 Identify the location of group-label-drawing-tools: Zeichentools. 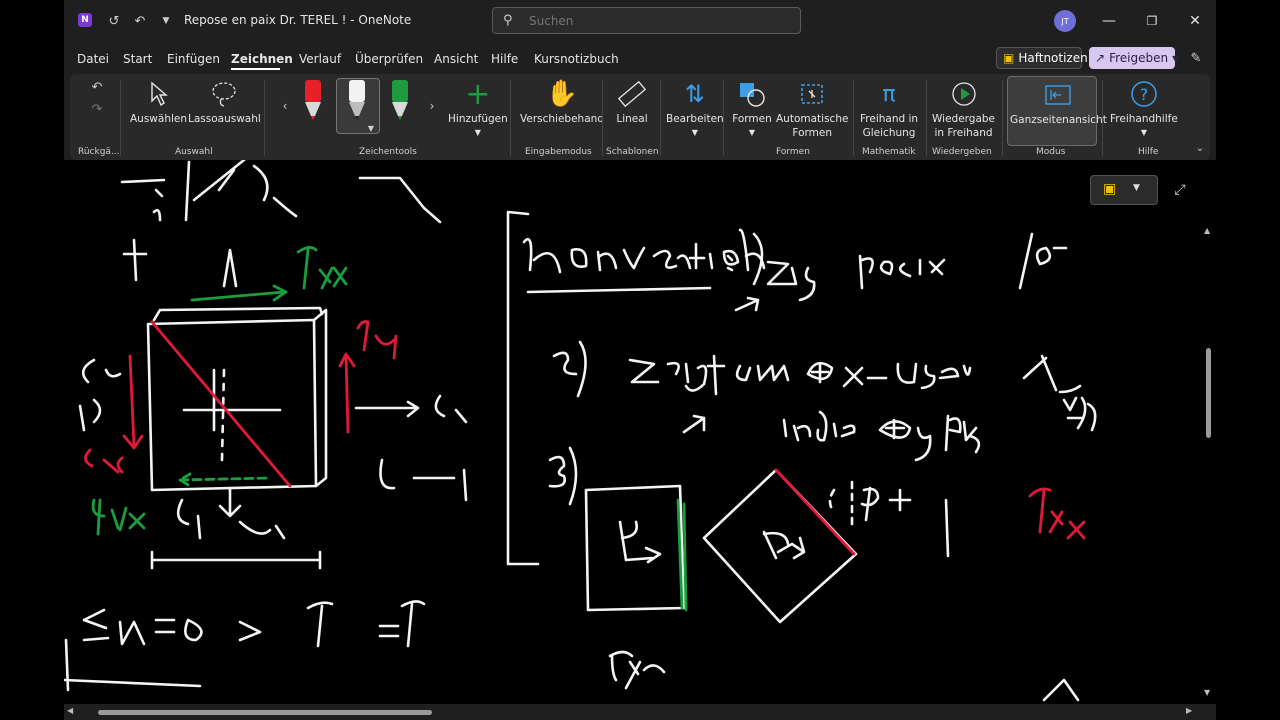
(388, 152).